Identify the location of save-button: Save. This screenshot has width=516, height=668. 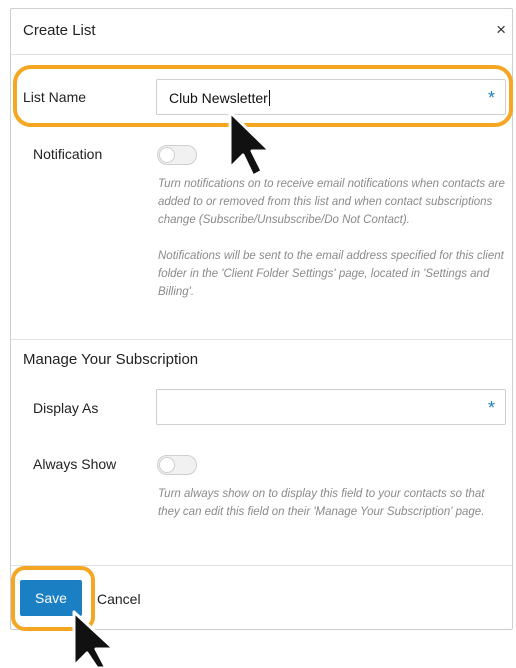
(51, 598).